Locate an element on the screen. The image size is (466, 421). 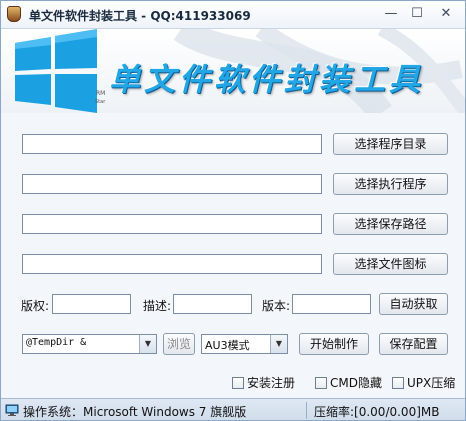
svg-text: Star is located at coordinates (100, 102).